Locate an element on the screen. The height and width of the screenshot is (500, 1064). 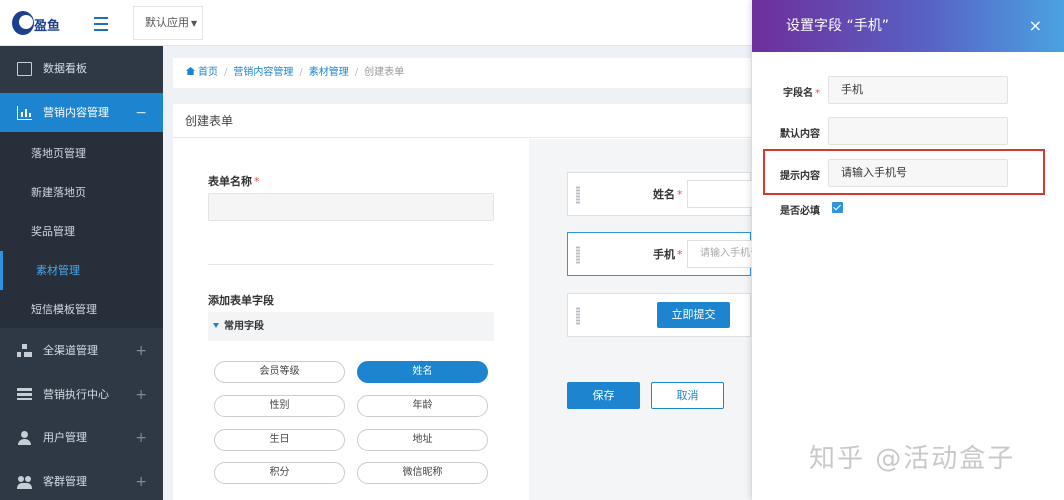
breadcrumb-current: 创建表单 is located at coordinates (384, 72).